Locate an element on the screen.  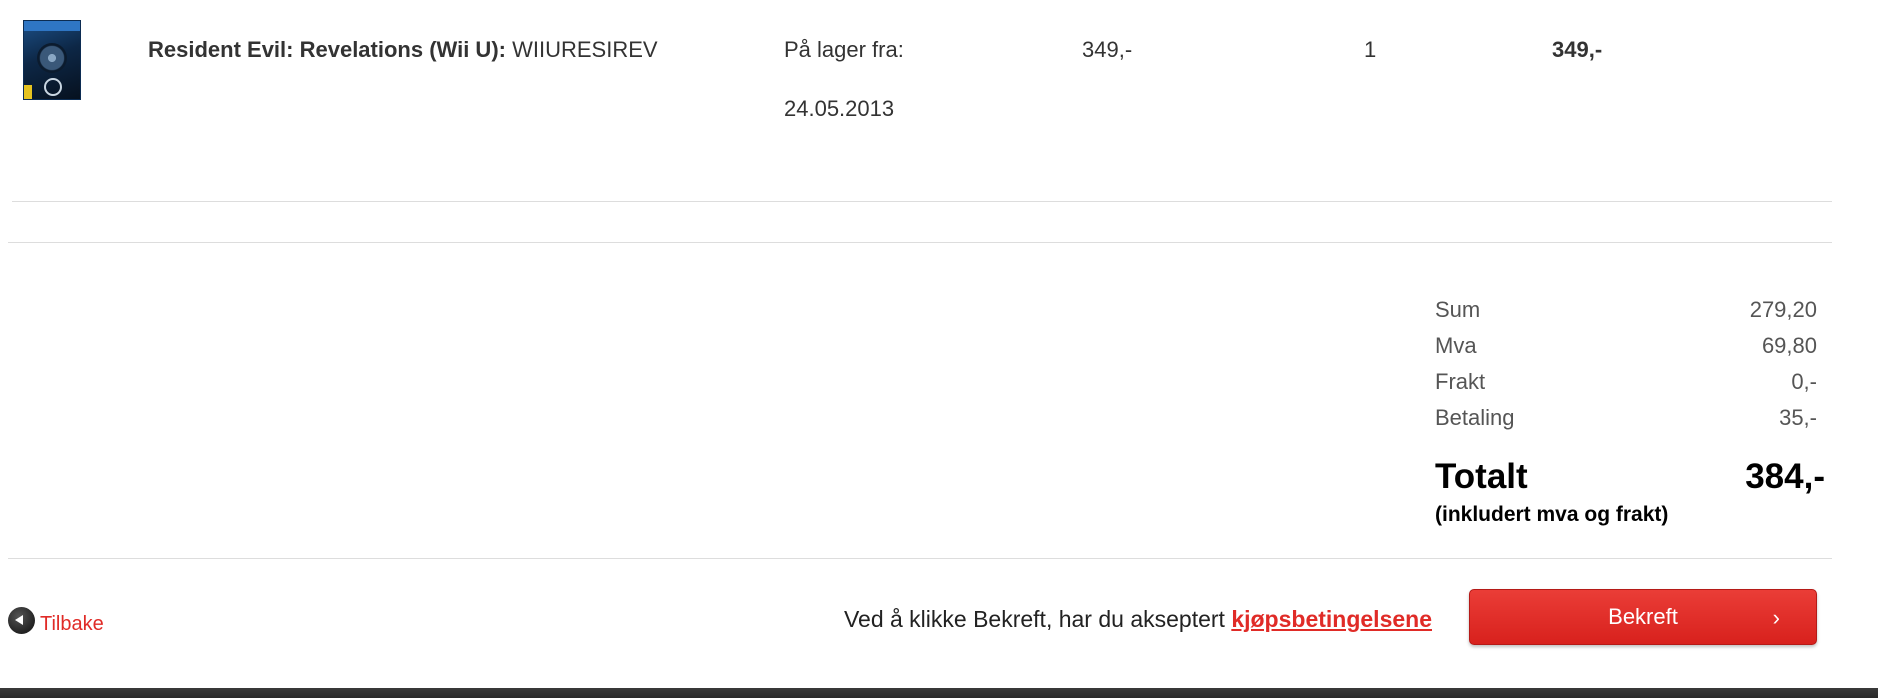
product-thumbnail is located at coordinates (52, 60).